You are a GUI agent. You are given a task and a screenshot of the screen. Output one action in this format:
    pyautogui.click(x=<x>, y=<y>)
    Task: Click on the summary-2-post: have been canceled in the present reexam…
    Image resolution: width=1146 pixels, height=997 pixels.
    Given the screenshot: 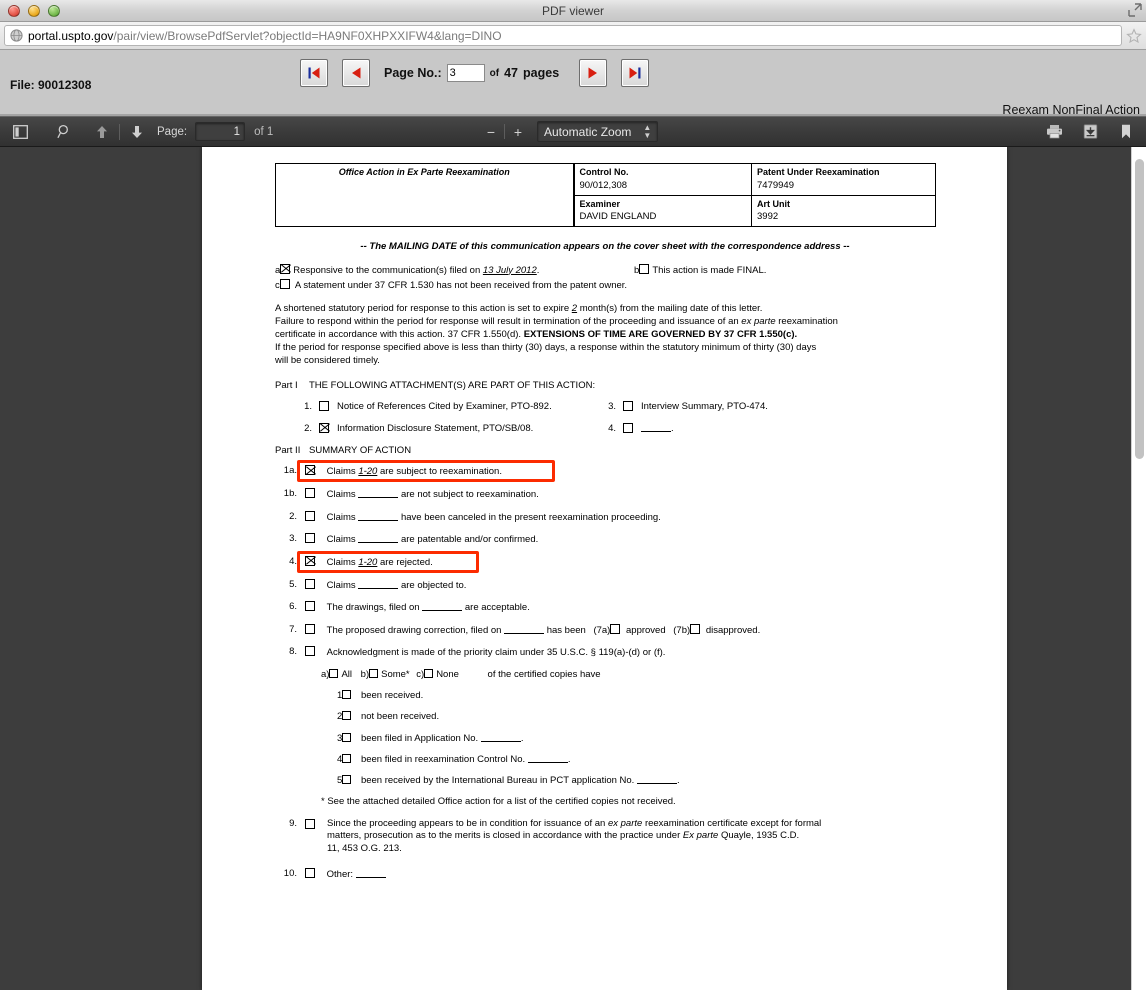 What is the action you would take?
    pyautogui.click(x=530, y=517)
    